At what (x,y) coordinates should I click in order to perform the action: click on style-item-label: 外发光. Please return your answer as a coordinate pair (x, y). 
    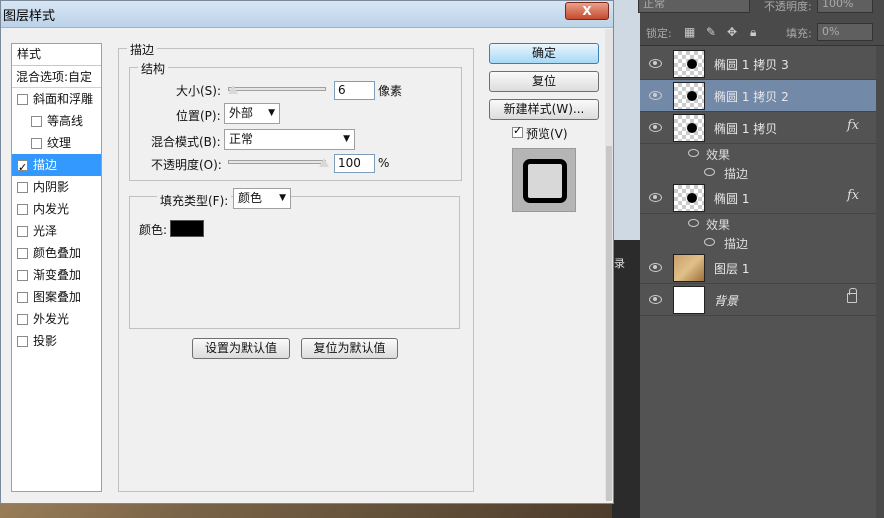
    Looking at the image, I should click on (51, 319).